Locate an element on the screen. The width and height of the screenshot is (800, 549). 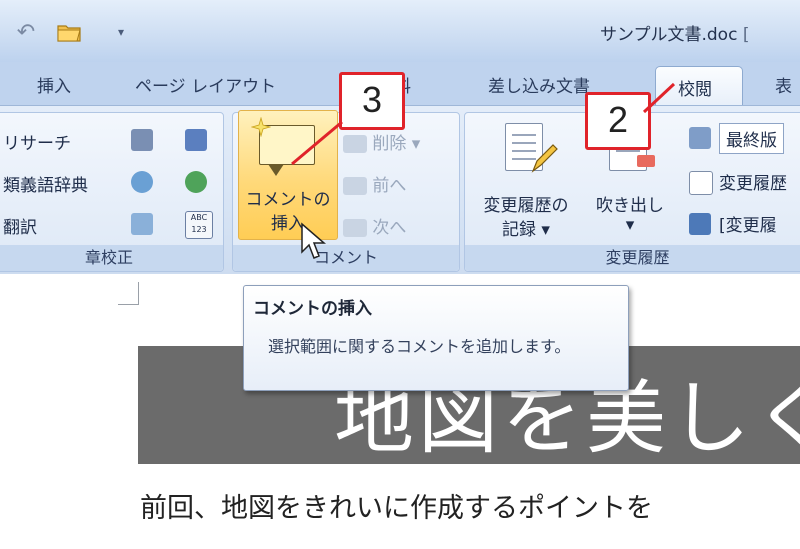
previous-comment-icon is located at coordinates (355, 186).